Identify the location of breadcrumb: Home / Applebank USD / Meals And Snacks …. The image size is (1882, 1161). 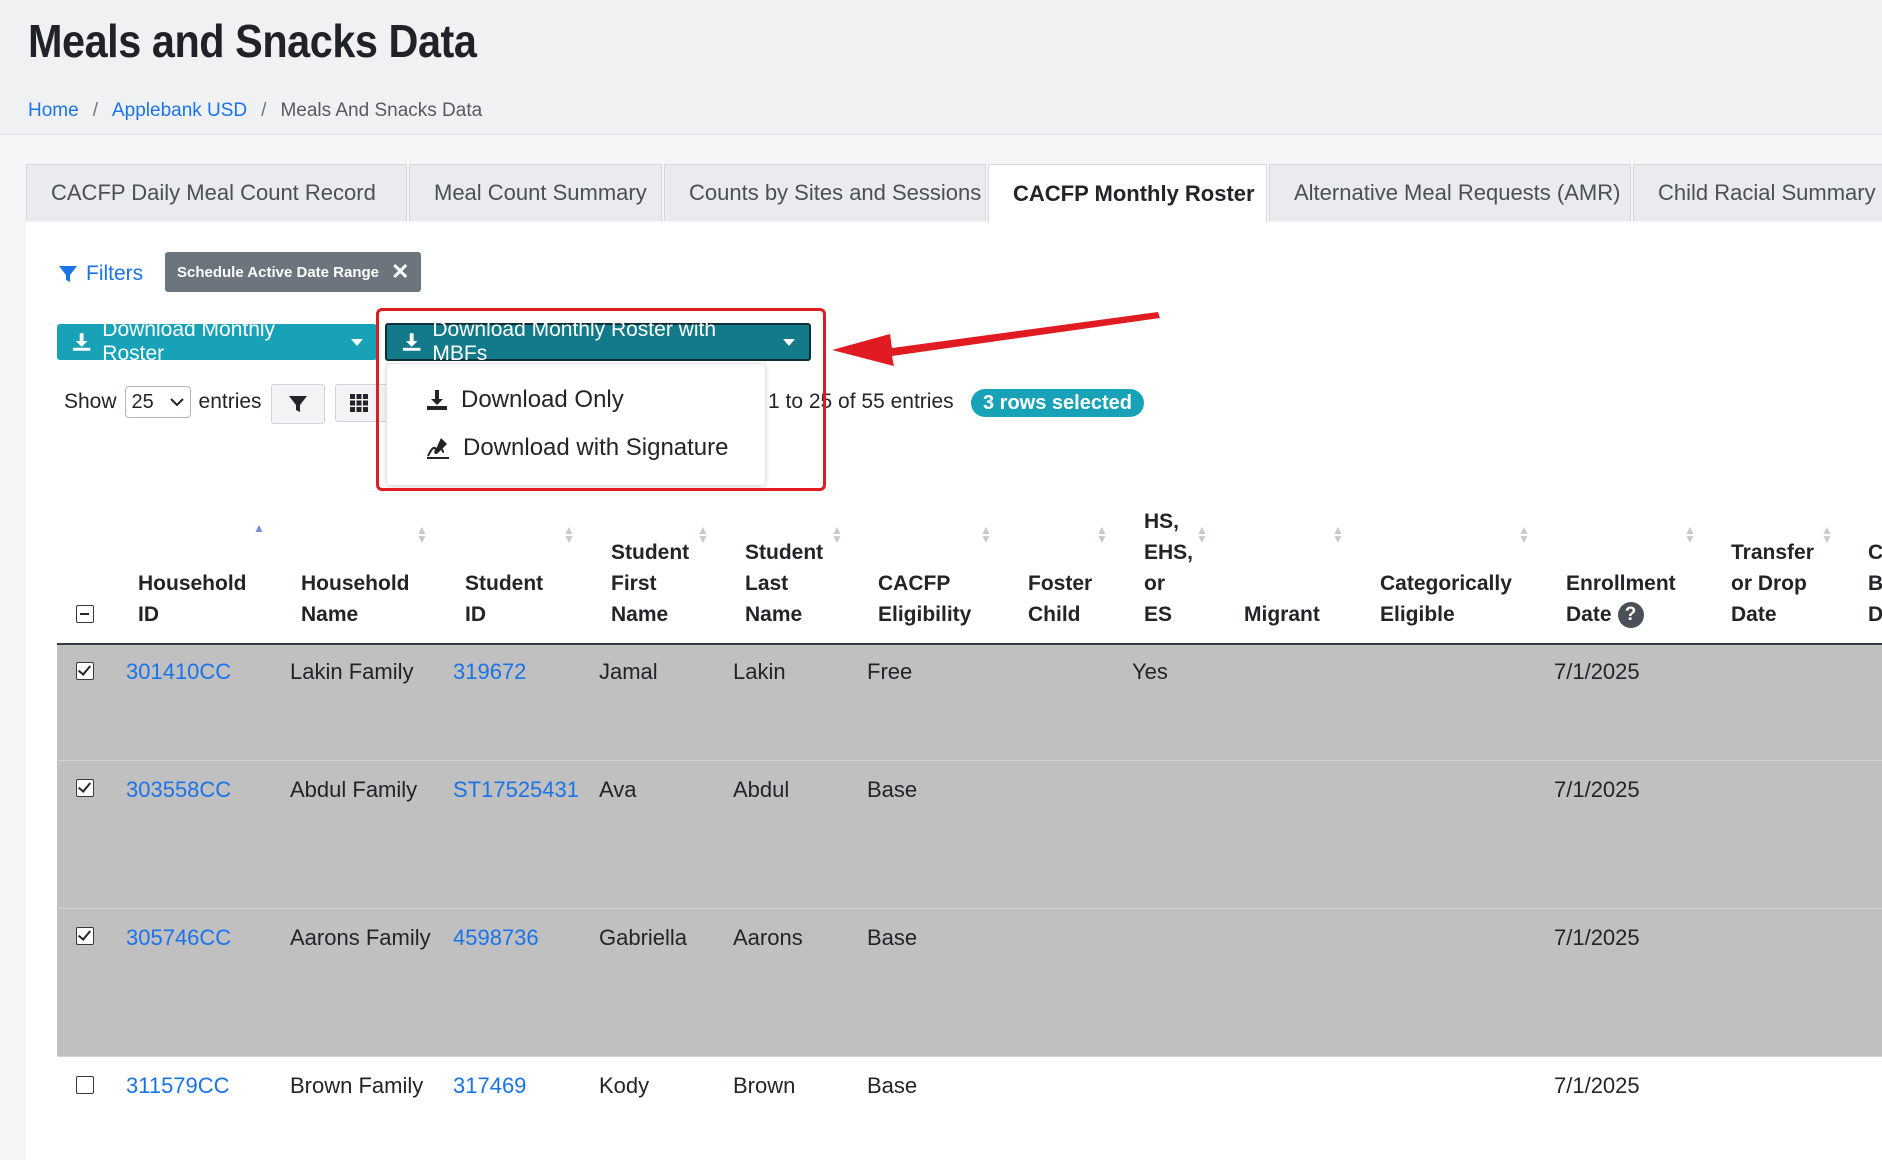
(255, 111).